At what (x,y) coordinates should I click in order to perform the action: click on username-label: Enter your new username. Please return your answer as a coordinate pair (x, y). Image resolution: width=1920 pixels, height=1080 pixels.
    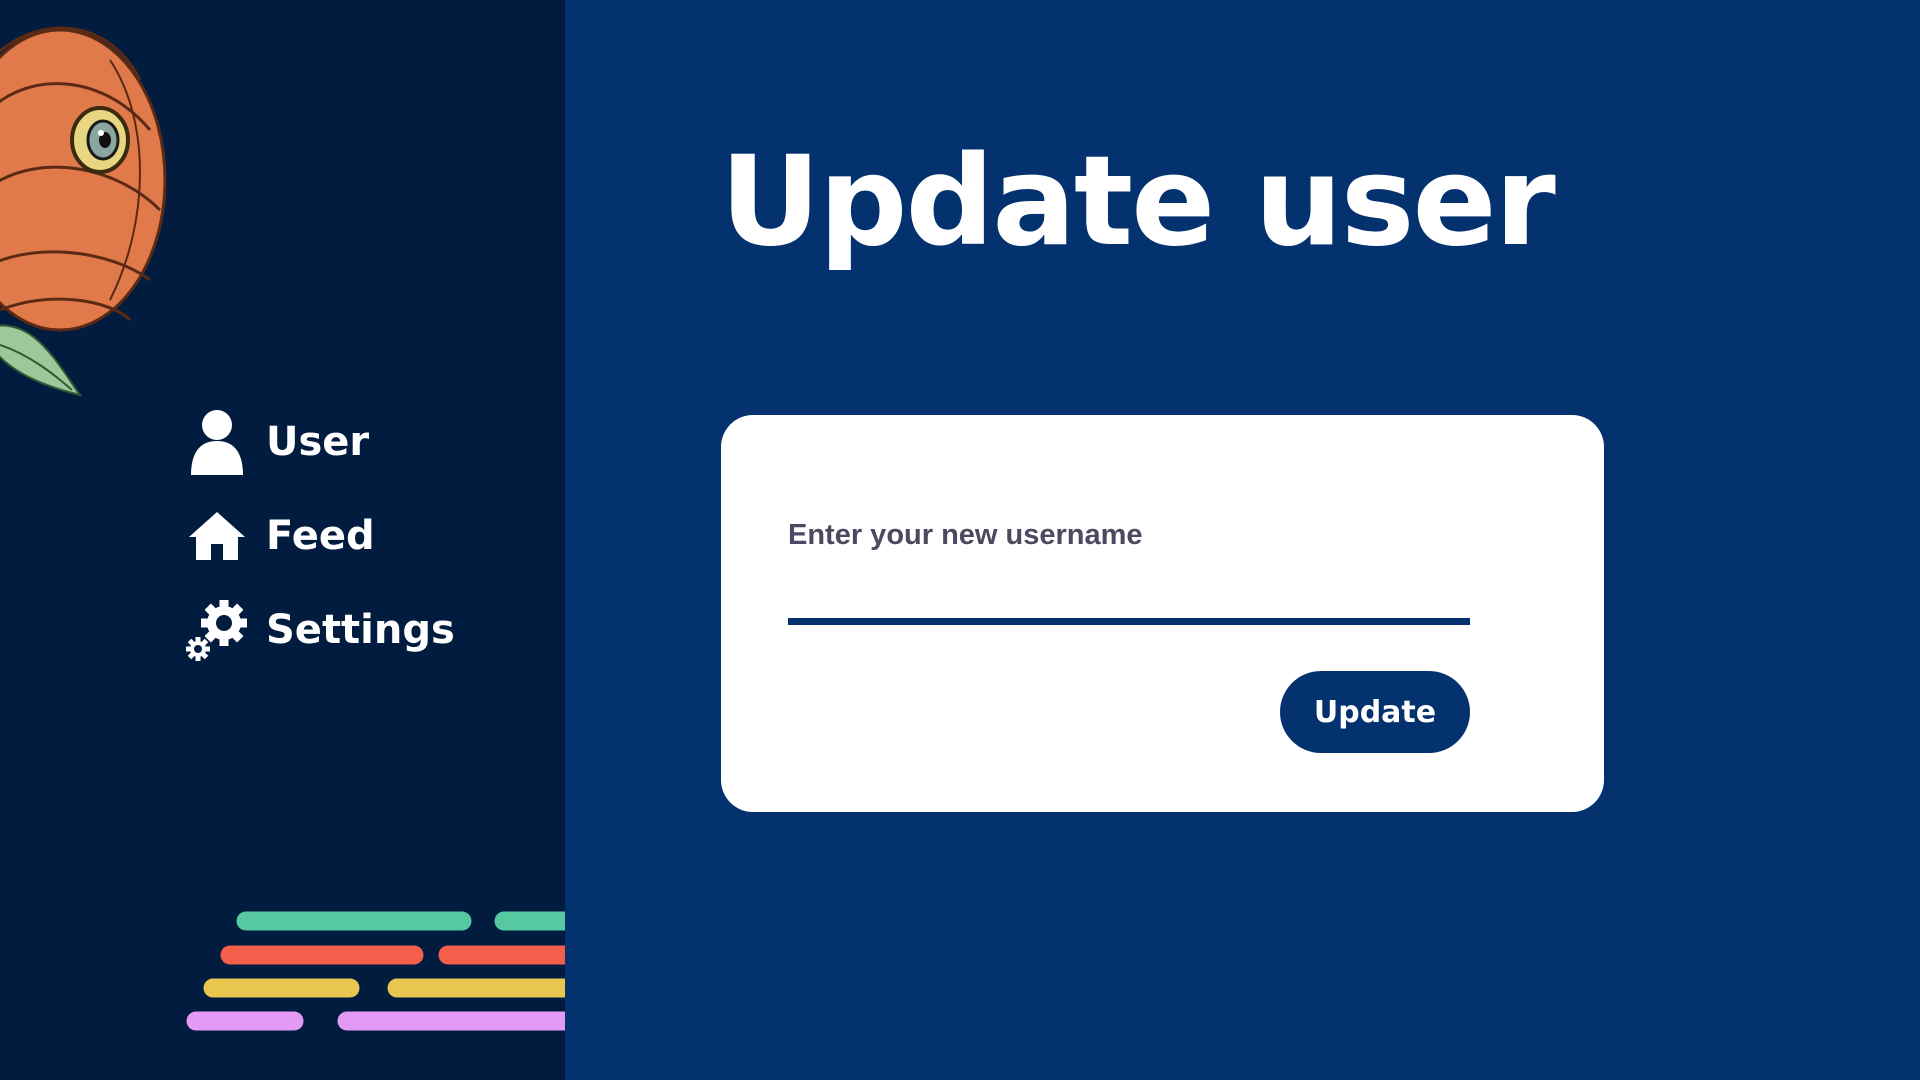
    Looking at the image, I should click on (965, 535).